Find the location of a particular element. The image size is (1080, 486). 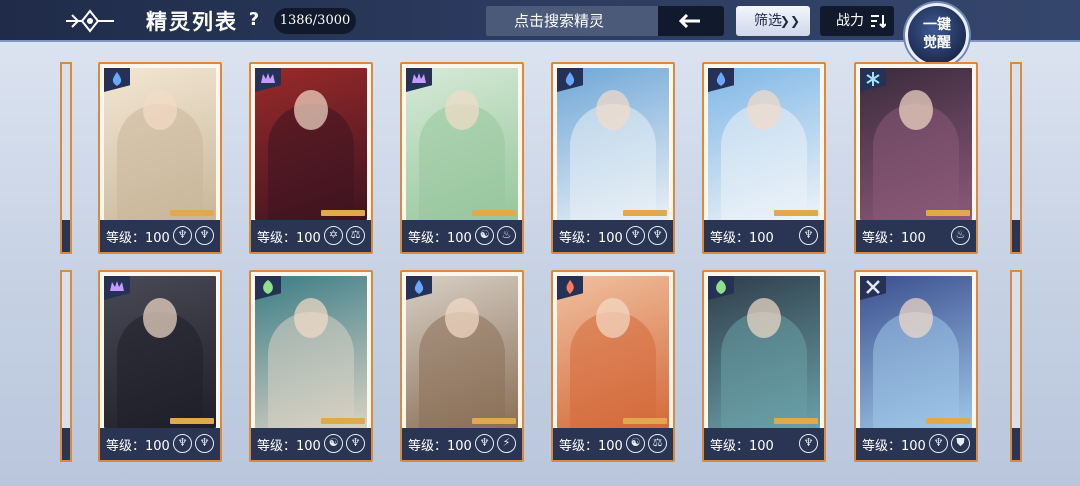

card-footer: 等级：100 ✡ ⚖ is located at coordinates (311, 236).